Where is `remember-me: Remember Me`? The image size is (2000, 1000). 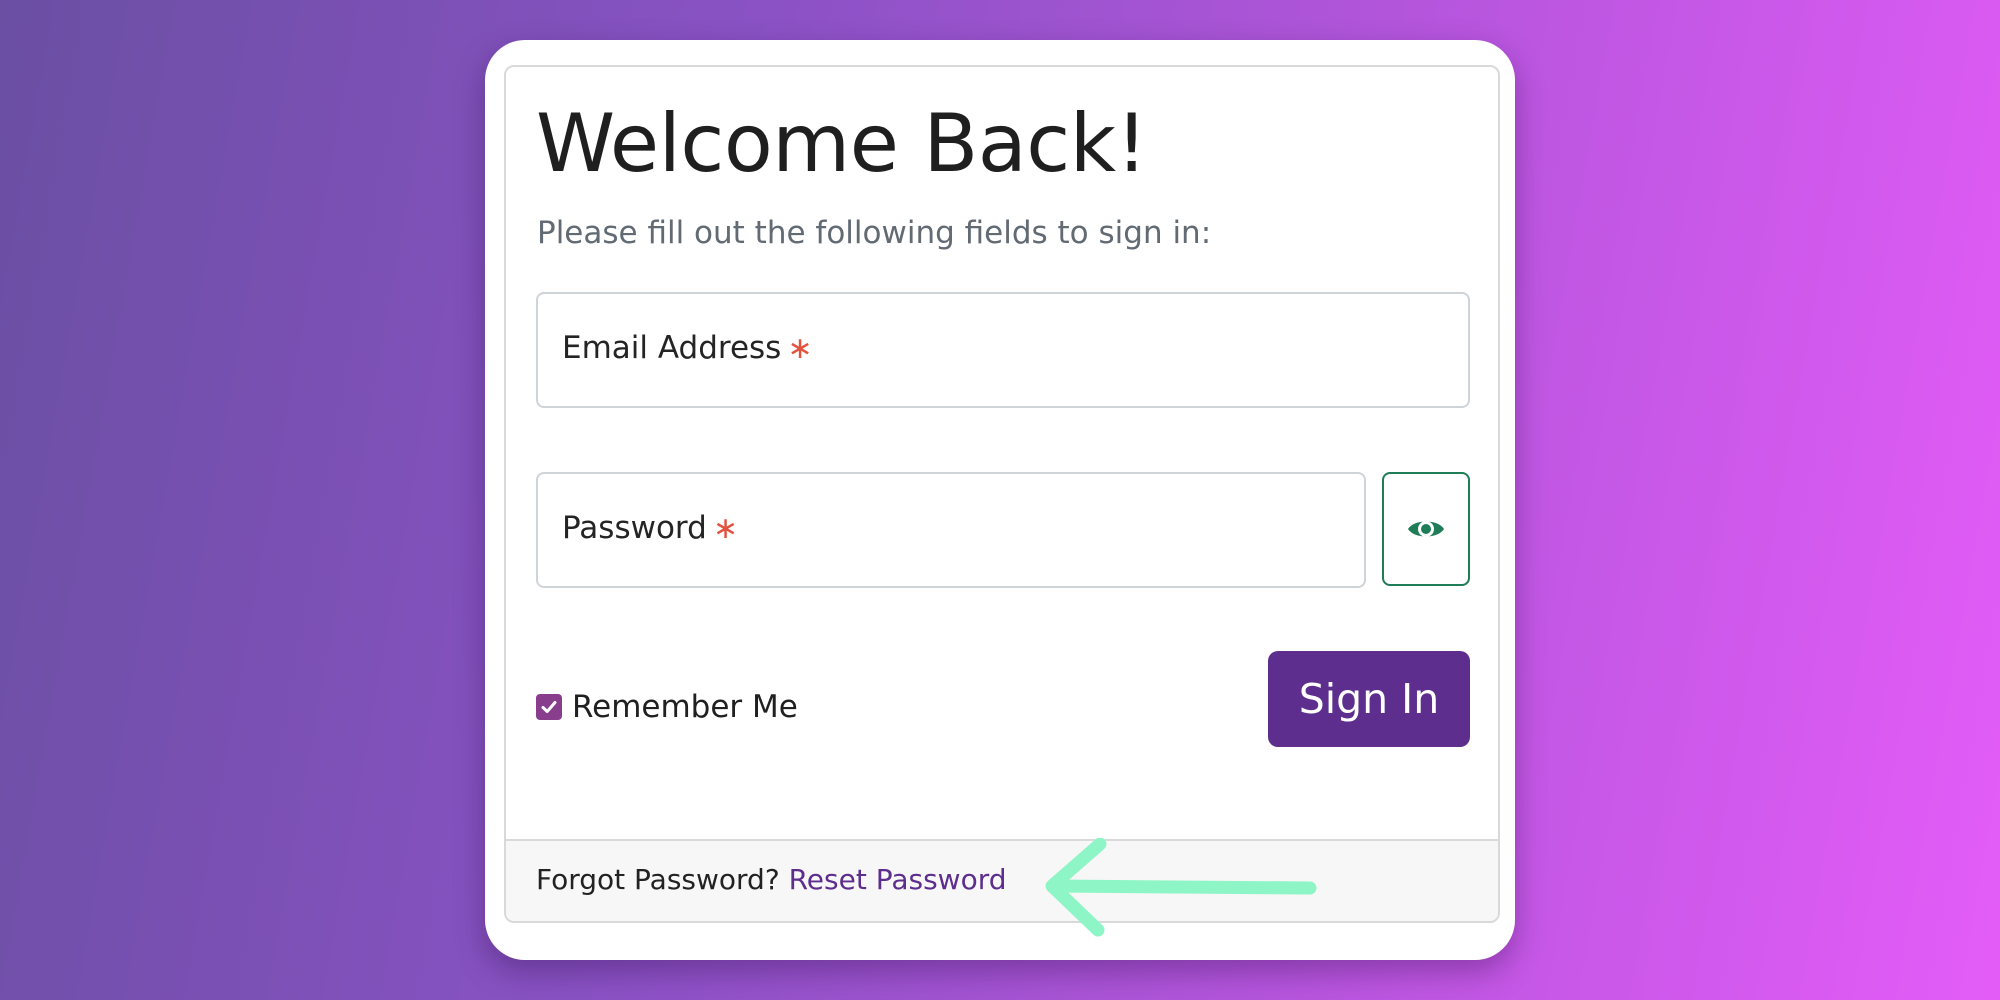 remember-me: Remember Me is located at coordinates (667, 707).